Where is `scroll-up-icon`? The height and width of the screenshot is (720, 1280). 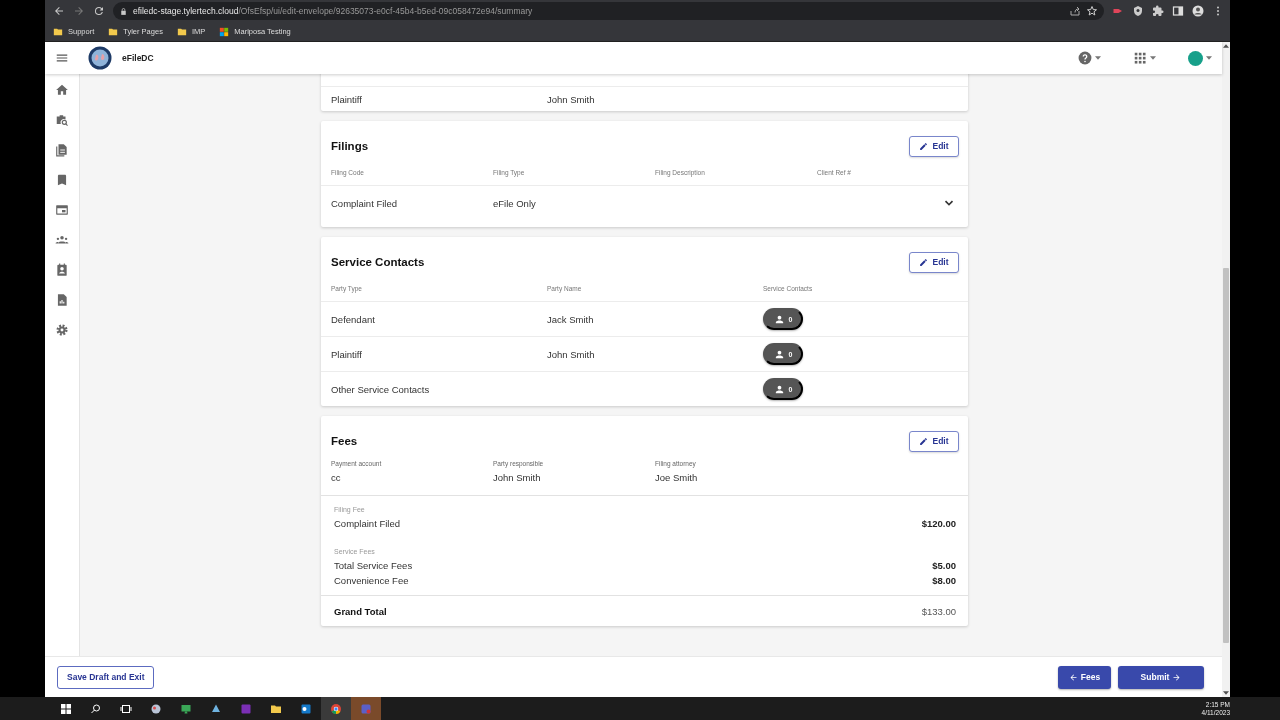
scroll-up-icon is located at coordinates (1226, 46).